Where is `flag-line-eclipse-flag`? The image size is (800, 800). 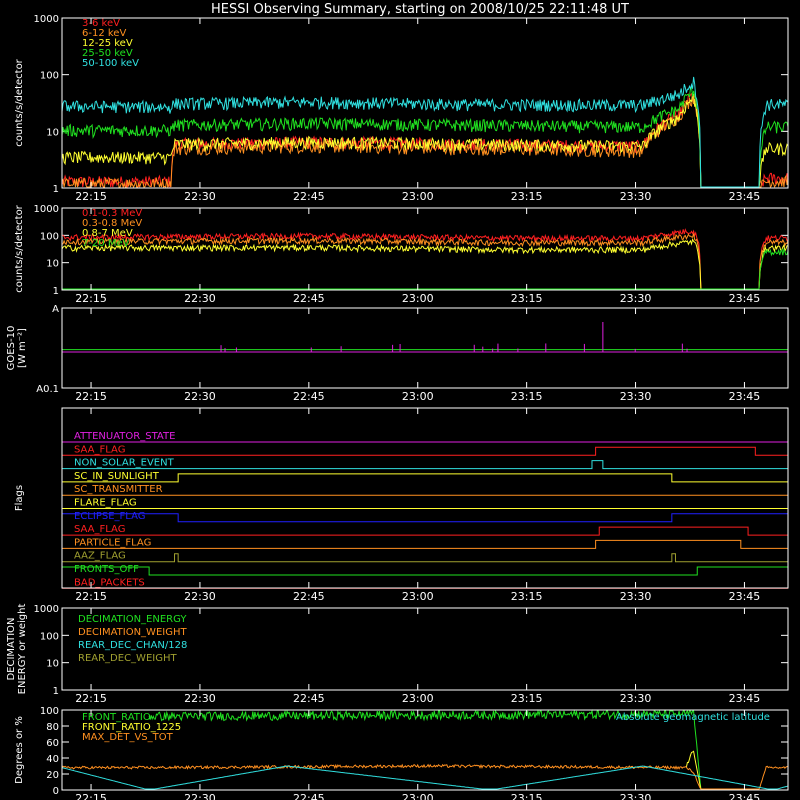
flag-line-eclipse-flag is located at coordinates (425, 518).